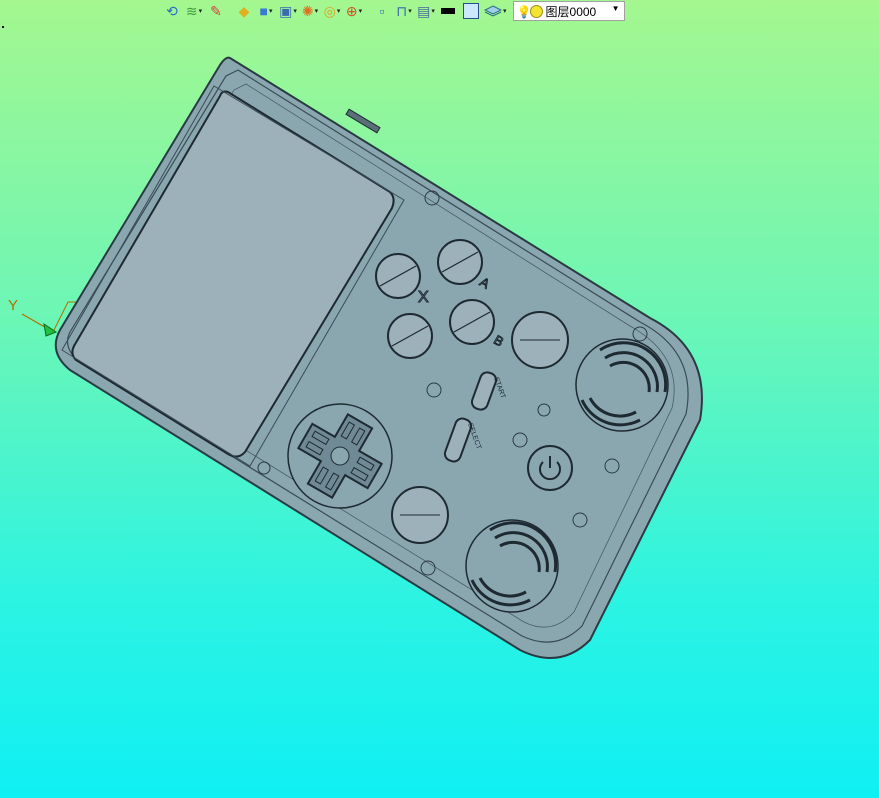  I want to click on button-x-label: X, so click(423, 297).